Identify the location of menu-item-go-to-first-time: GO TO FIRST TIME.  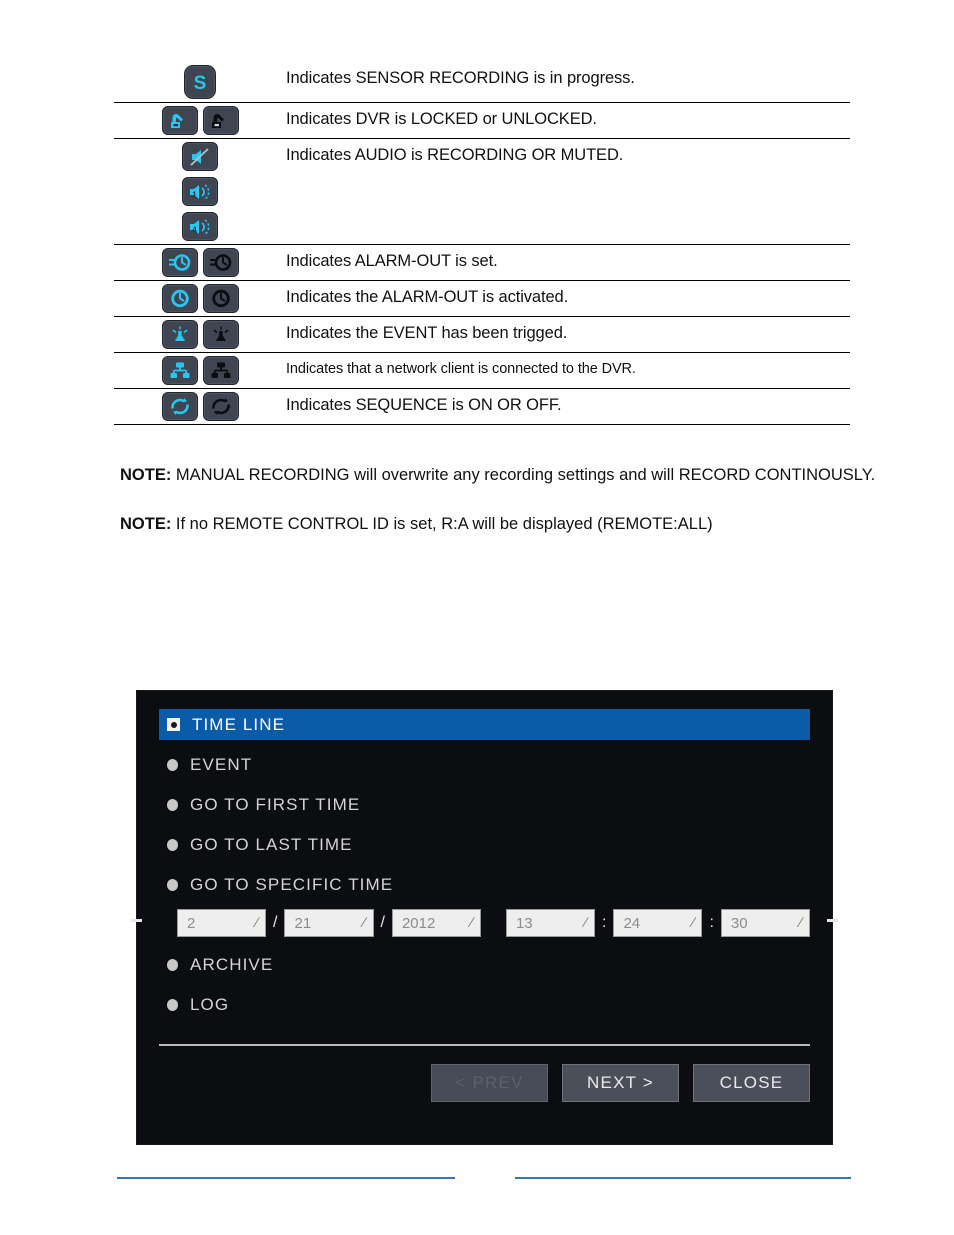
(484, 804).